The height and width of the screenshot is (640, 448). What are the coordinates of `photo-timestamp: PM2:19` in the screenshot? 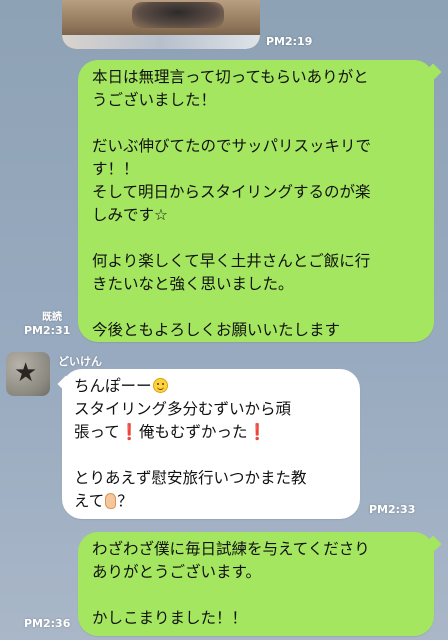 It's located at (289, 41).